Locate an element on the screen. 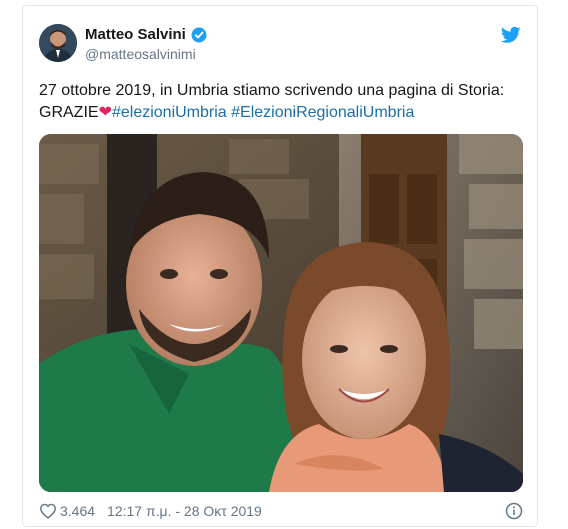  verified-icon is located at coordinates (199, 35).